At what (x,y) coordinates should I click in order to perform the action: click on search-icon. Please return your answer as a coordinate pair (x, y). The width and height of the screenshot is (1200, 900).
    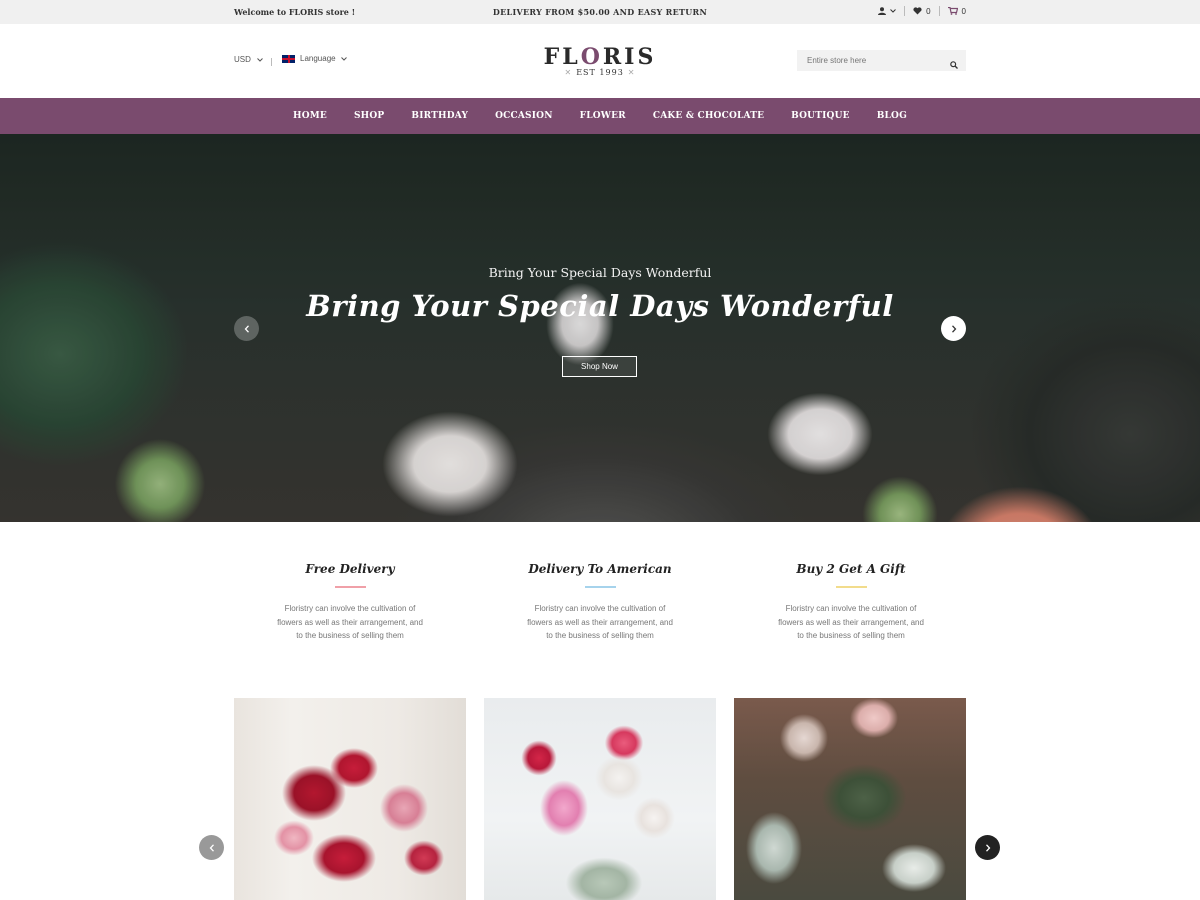
    Looking at the image, I should click on (954, 65).